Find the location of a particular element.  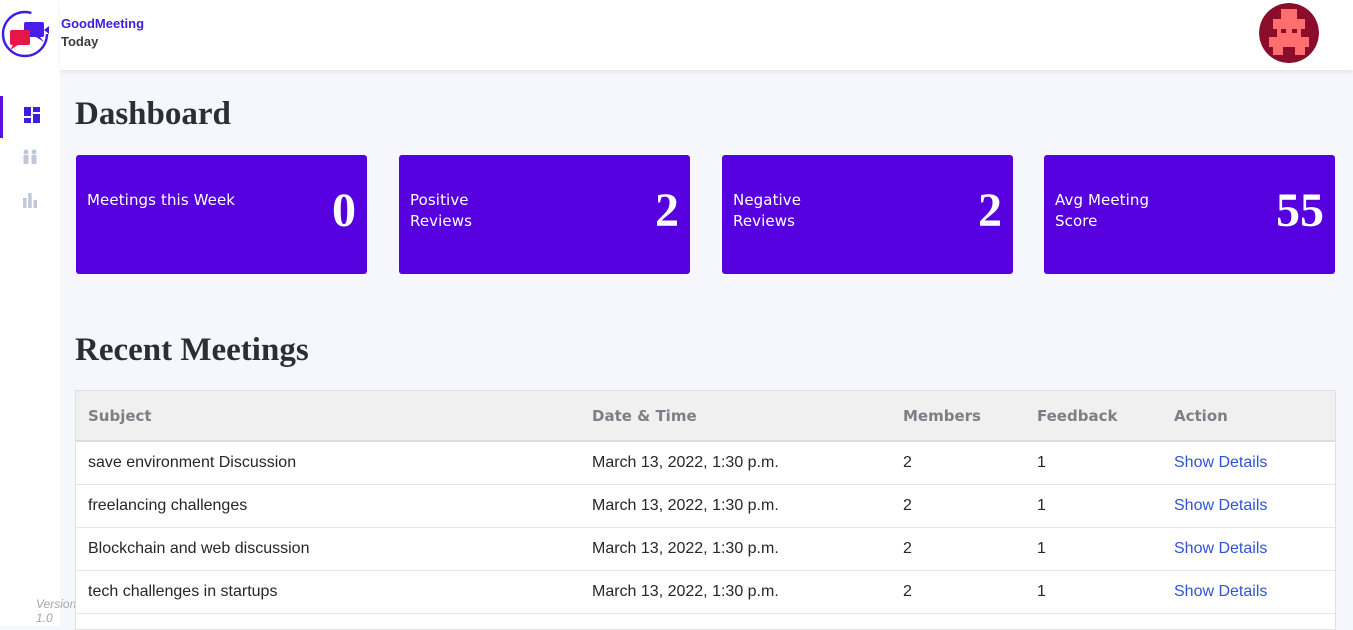

column-header-subject: Subject is located at coordinates (328, 416).